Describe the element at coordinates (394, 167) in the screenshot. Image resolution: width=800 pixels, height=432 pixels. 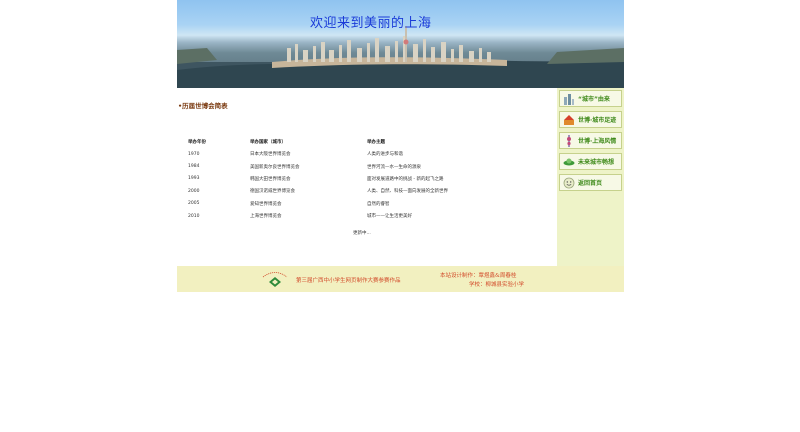
I see `cell-theme: 世界河流—水—生命的源泉` at that location.